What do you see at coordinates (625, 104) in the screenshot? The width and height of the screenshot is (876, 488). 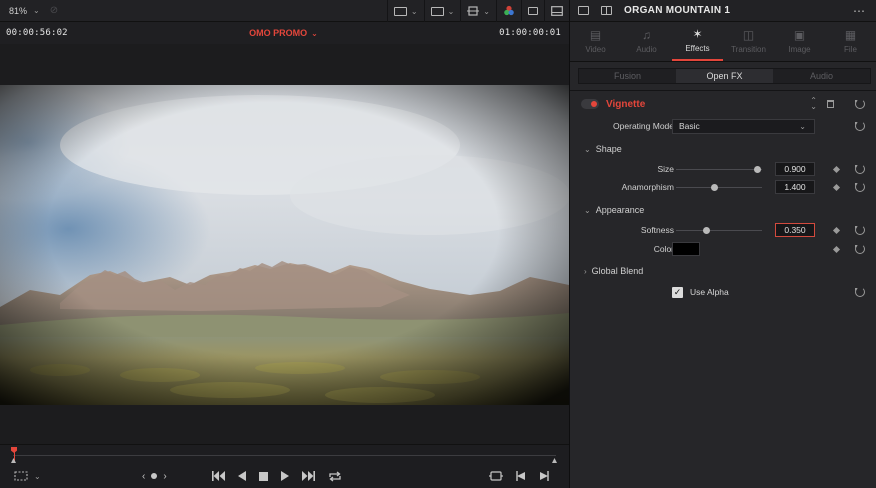 I see `effect-name: Vignette` at bounding box center [625, 104].